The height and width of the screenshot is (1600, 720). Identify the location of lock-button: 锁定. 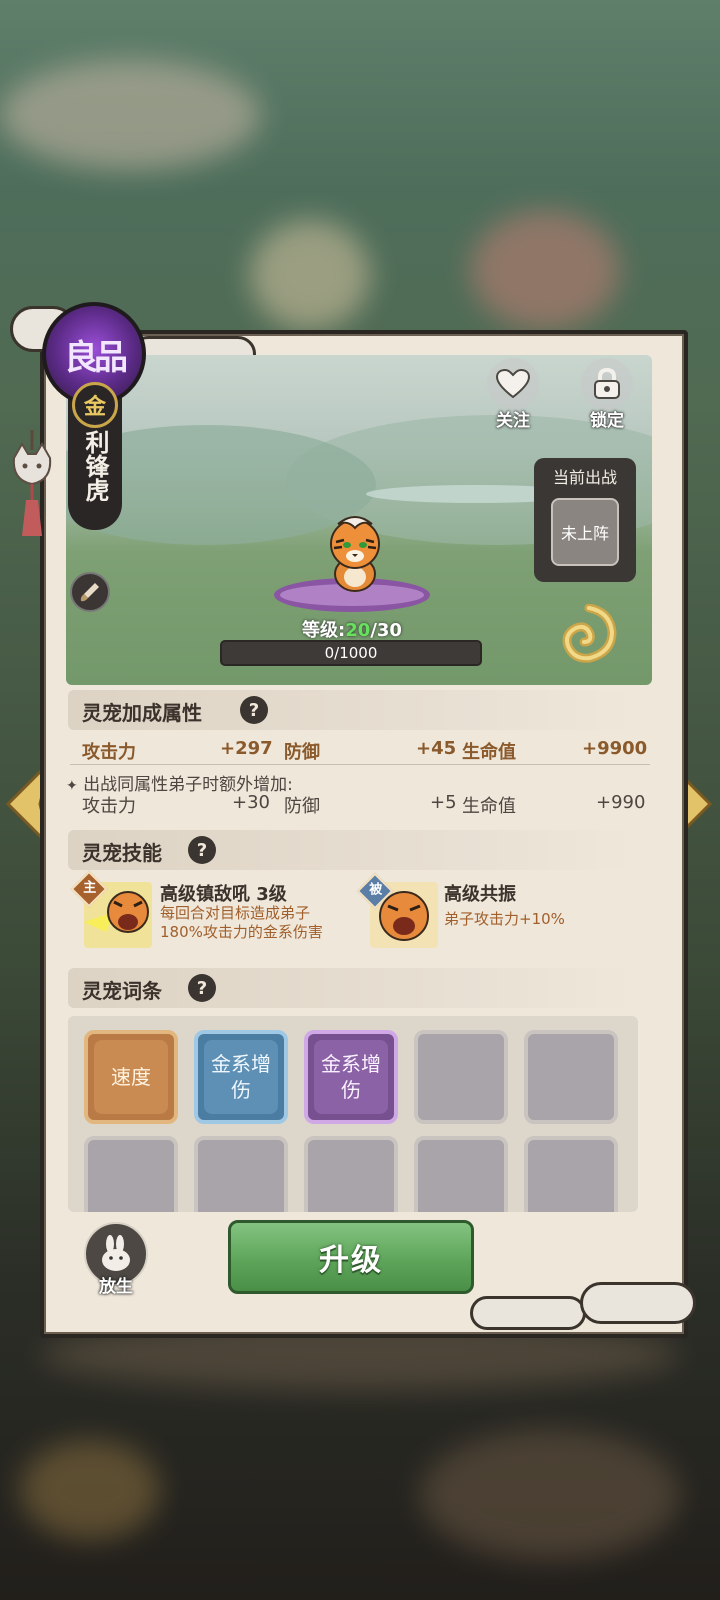
(607, 394).